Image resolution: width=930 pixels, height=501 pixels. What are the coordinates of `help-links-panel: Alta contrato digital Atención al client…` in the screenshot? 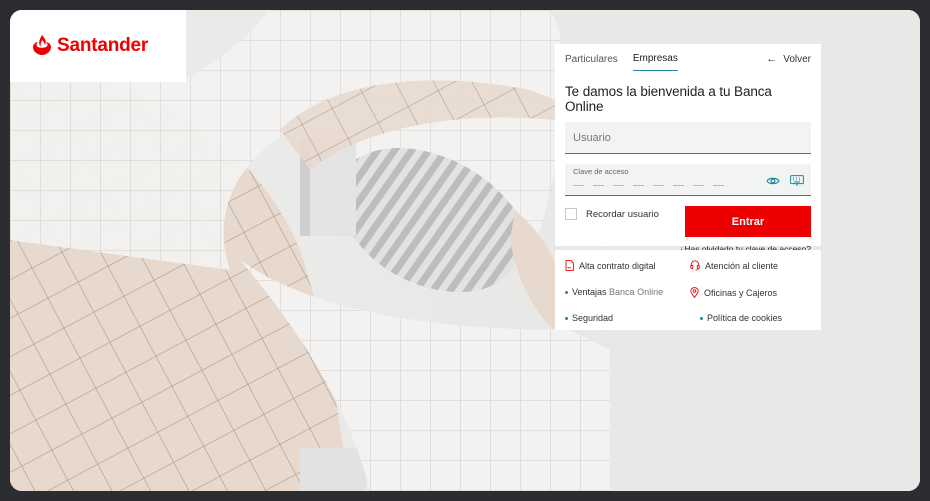 It's located at (688, 290).